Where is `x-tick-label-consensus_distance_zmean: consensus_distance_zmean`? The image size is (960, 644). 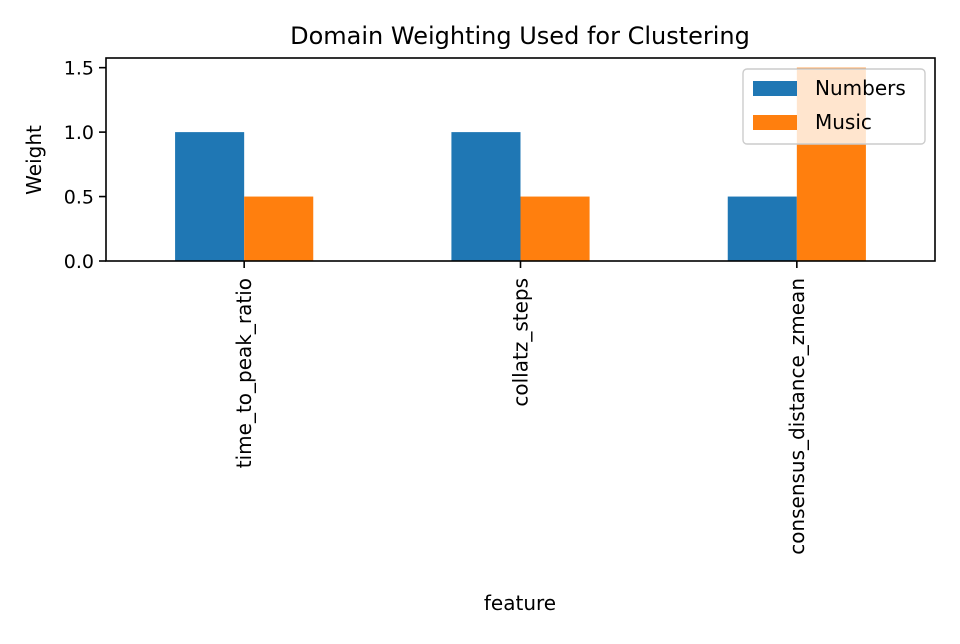 x-tick-label-consensus_distance_zmean: consensus_distance_zmean is located at coordinates (797, 416).